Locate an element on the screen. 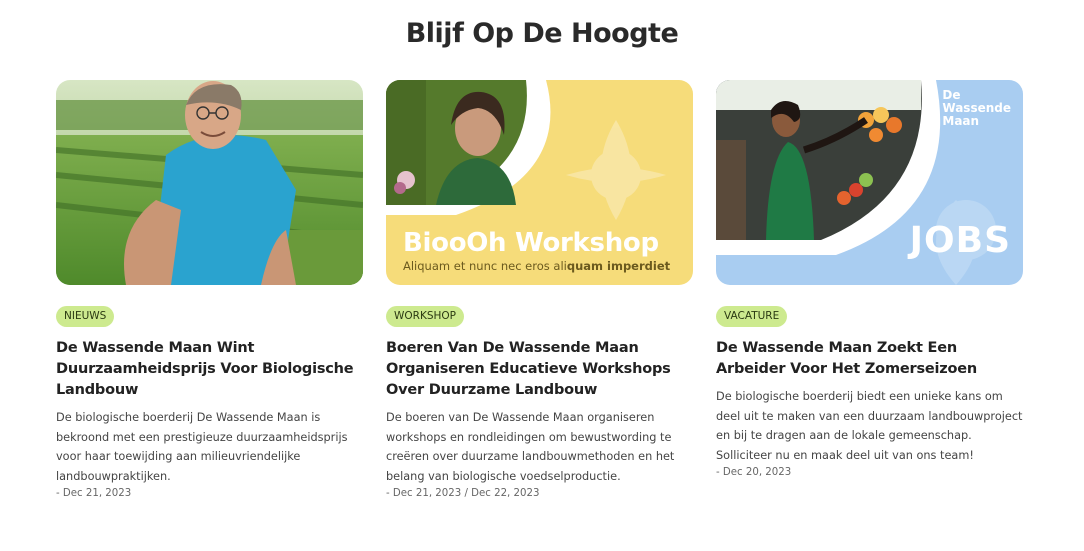 The height and width of the screenshot is (551, 1084). card-date: - Dec 21, 2023 / Dec 22, 2023 is located at coordinates (463, 493).